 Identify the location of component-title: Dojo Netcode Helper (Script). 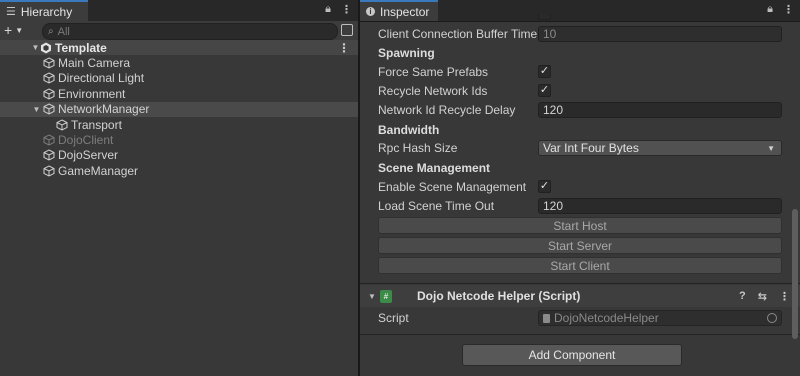
(499, 296).